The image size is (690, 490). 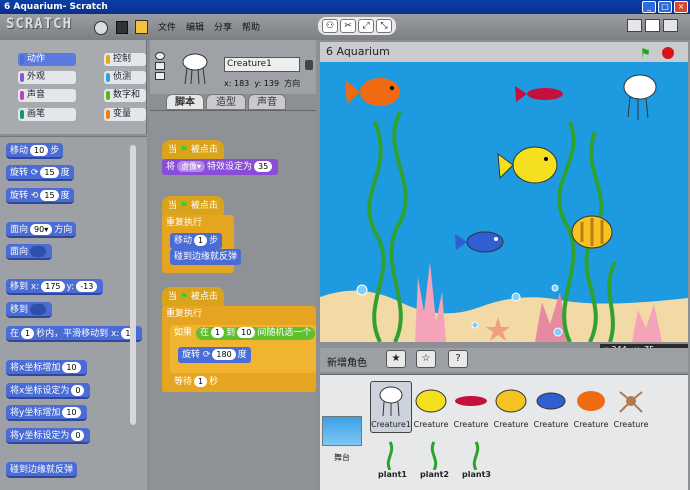 I want to click on sprite-name-field: Creature1, so click(x=262, y=64).